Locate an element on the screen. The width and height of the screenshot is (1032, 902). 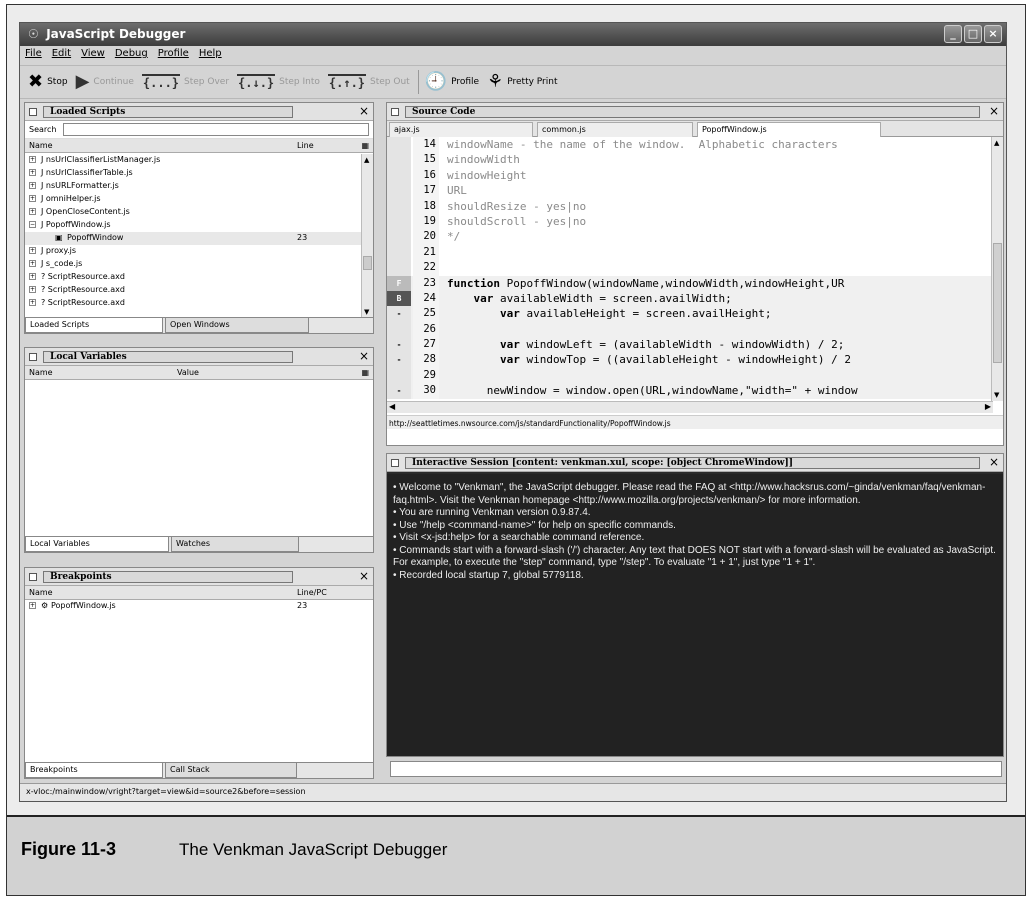
scripts-scrollbar: ▲ ▼ is located at coordinates (367, 236).